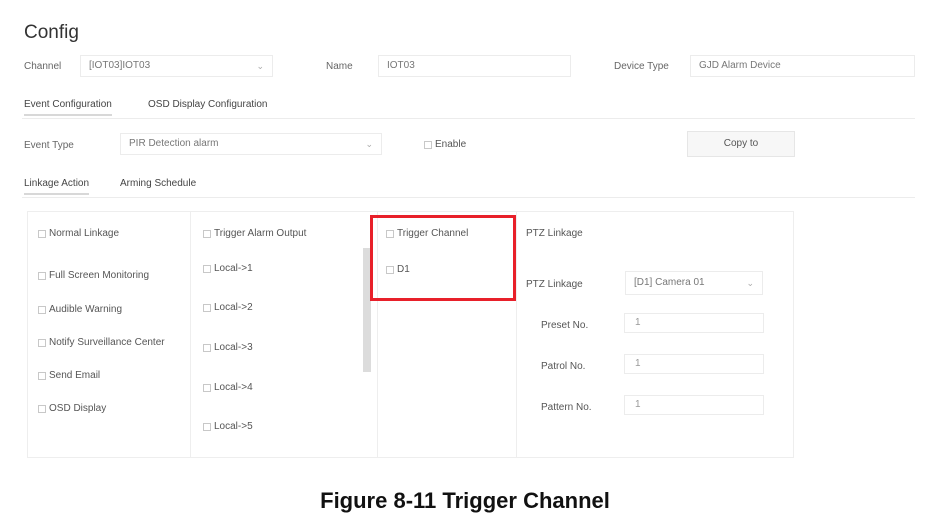  I want to click on preset-no-input: 1, so click(694, 323).